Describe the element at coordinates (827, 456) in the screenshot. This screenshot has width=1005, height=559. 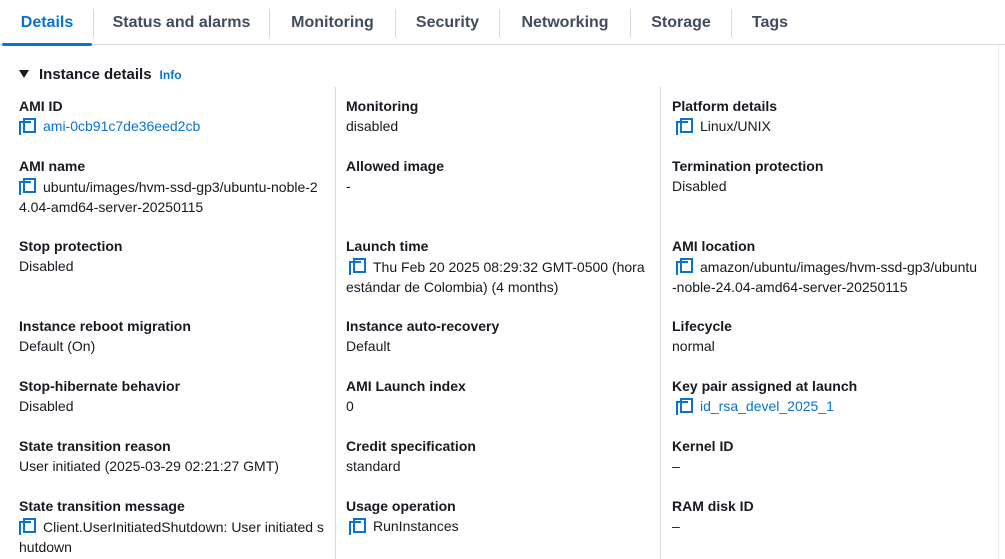
I see `field-kernel-id: Kernel ID –` at that location.